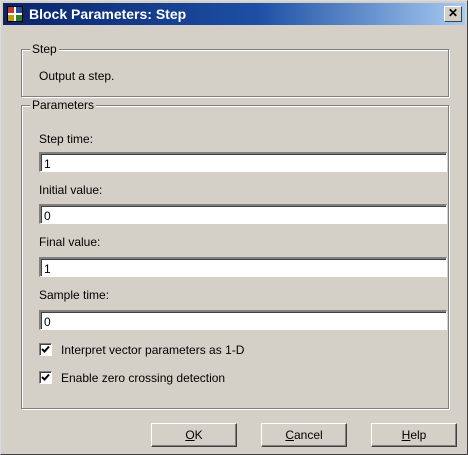 This screenshot has height=455, width=468. What do you see at coordinates (243, 267) in the screenshot?
I see `final-value-input` at bounding box center [243, 267].